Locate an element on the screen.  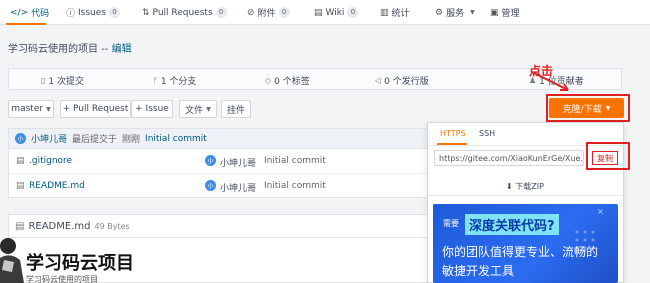
widget-button-label: 挂件 is located at coordinates (235, 110).